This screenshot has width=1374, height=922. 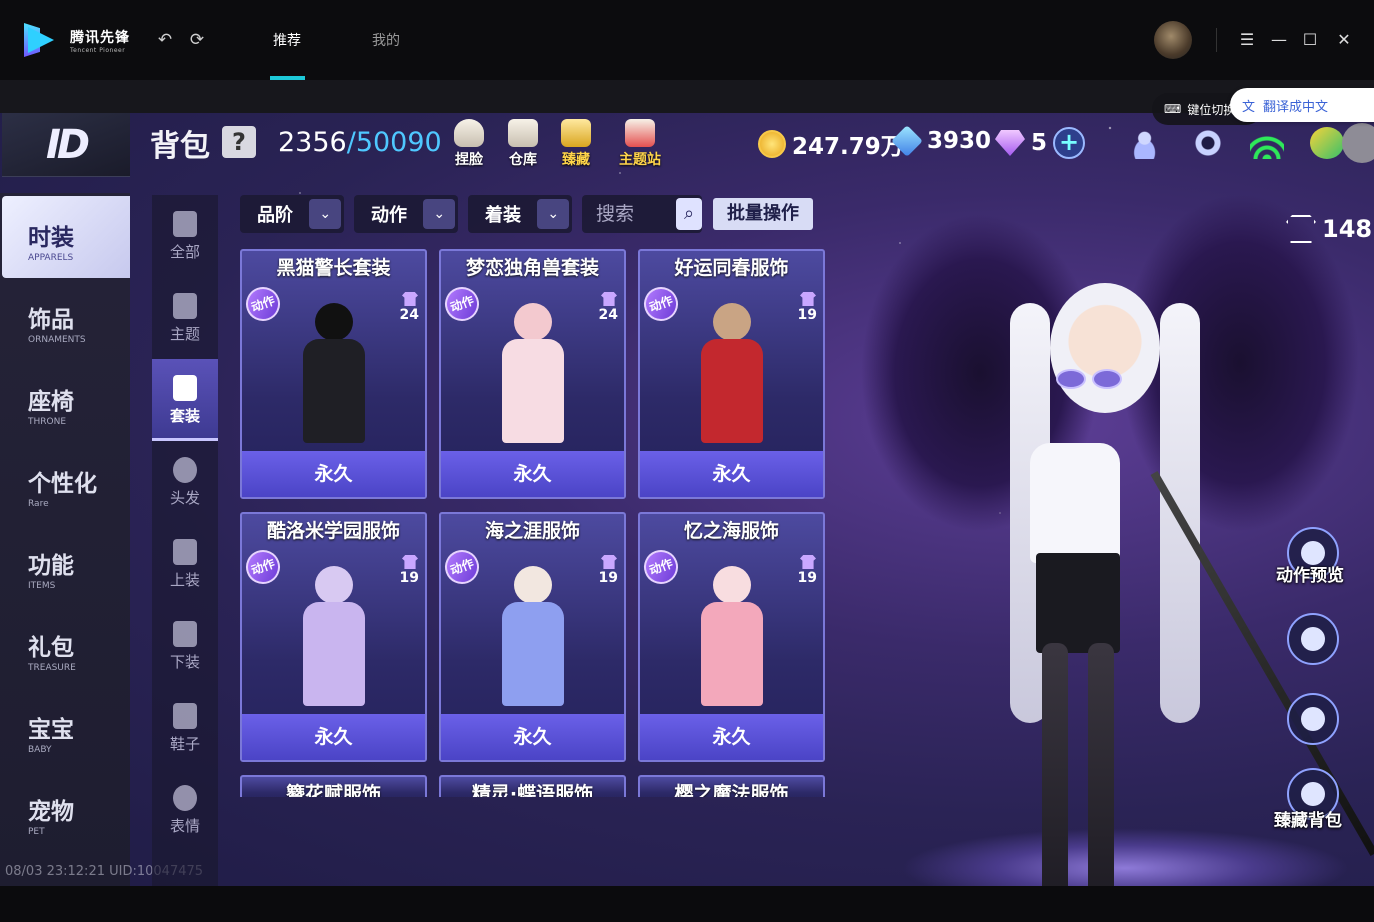 What do you see at coordinates (66, 237) in the screenshot?
I see `category-apparels: 时装 APPARELS` at bounding box center [66, 237].